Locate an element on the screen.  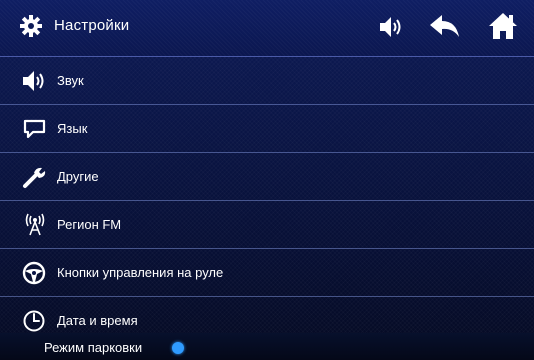
menu-item-label: Кнопки управления на руле is located at coordinates (140, 272).